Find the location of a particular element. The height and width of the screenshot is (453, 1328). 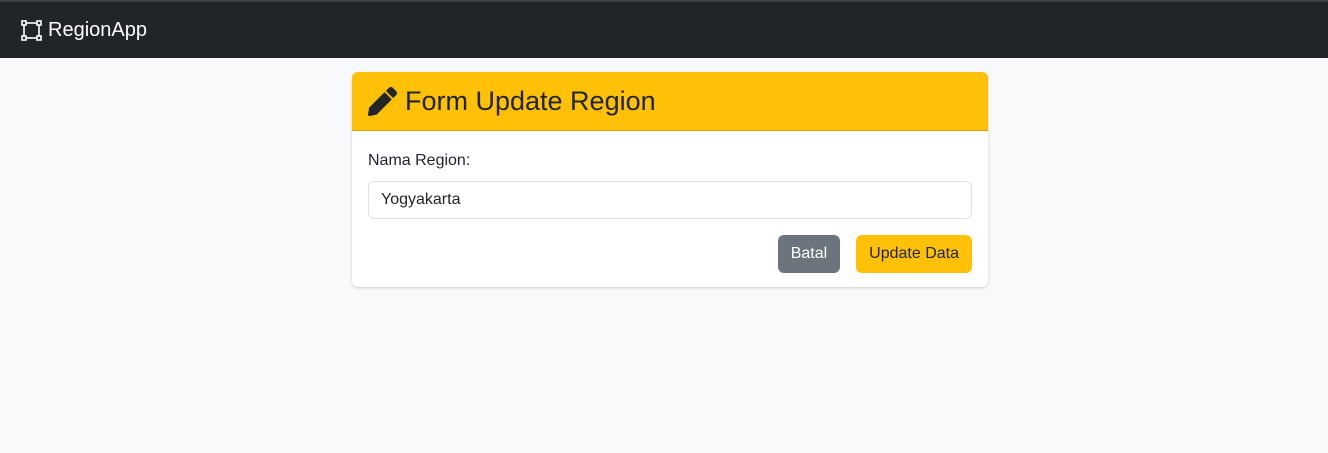

top-navbar: RegionApp is located at coordinates (664, 29).